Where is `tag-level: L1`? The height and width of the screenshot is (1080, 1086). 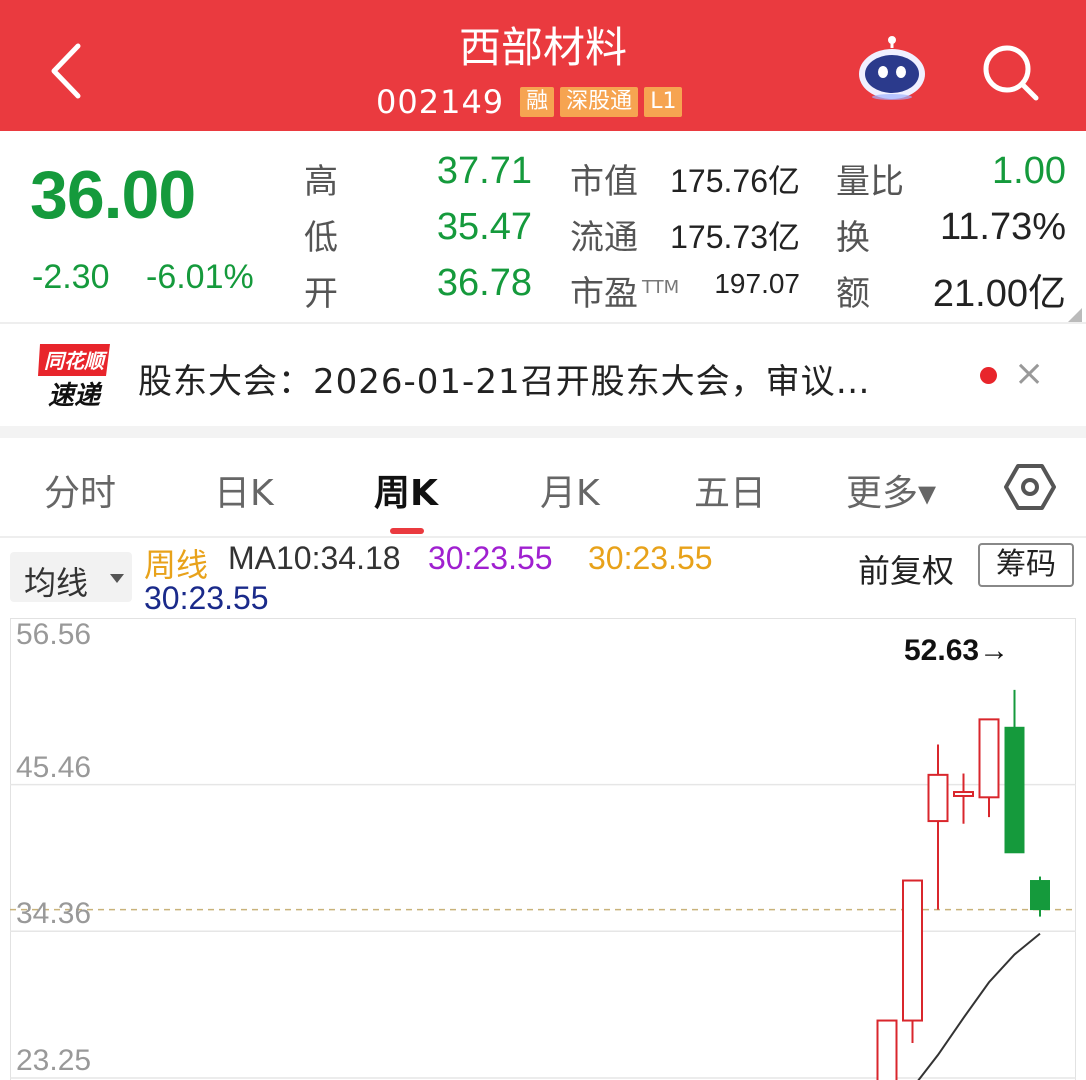
tag-level: L1 is located at coordinates (663, 102).